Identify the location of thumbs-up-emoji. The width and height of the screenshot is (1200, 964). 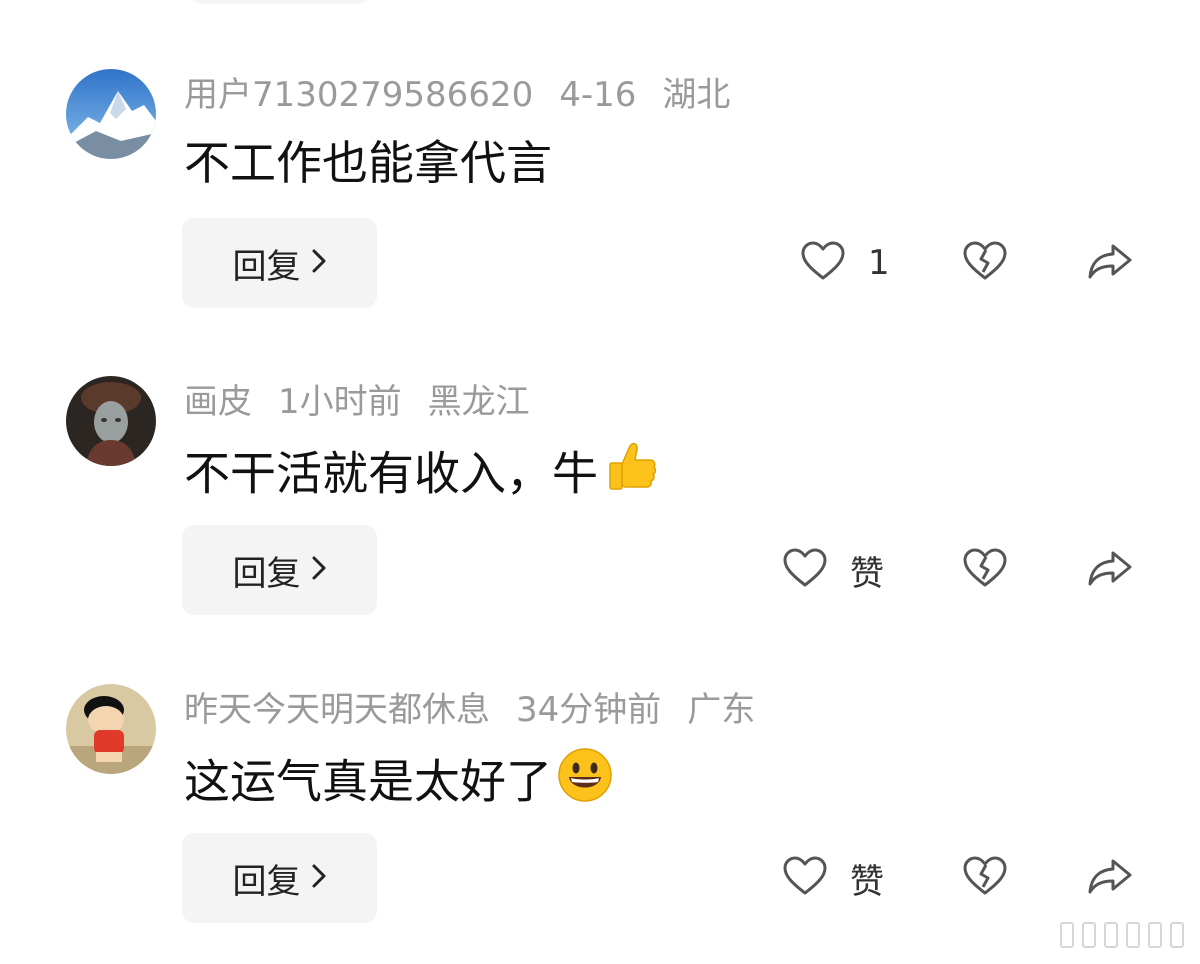
(631, 473).